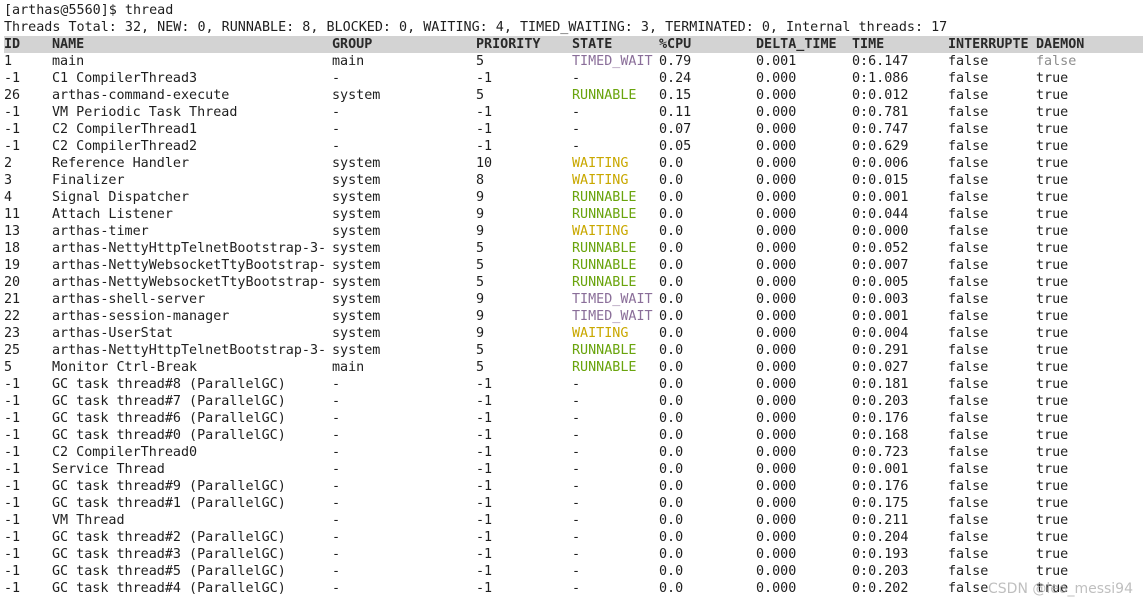  Describe the element at coordinates (1060, 44) in the screenshot. I see `header-daemon: DAEMON` at that location.